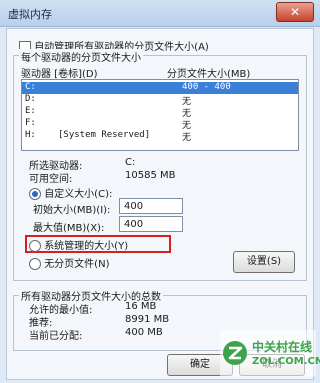  What do you see at coordinates (141, 306) in the screenshot?
I see `min-allowed-value: 16 MB` at bounding box center [141, 306].